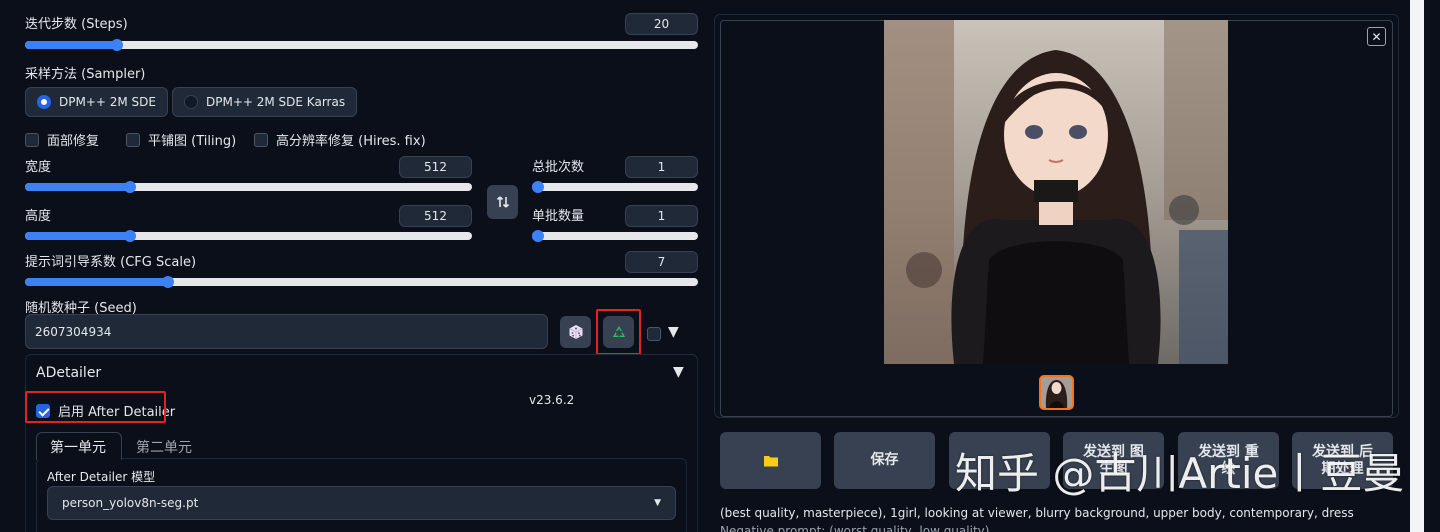  Describe the element at coordinates (1180, 473) in the screenshot. I see `watermark-text: 知乎 @古川Artie丨豆曼` at that location.